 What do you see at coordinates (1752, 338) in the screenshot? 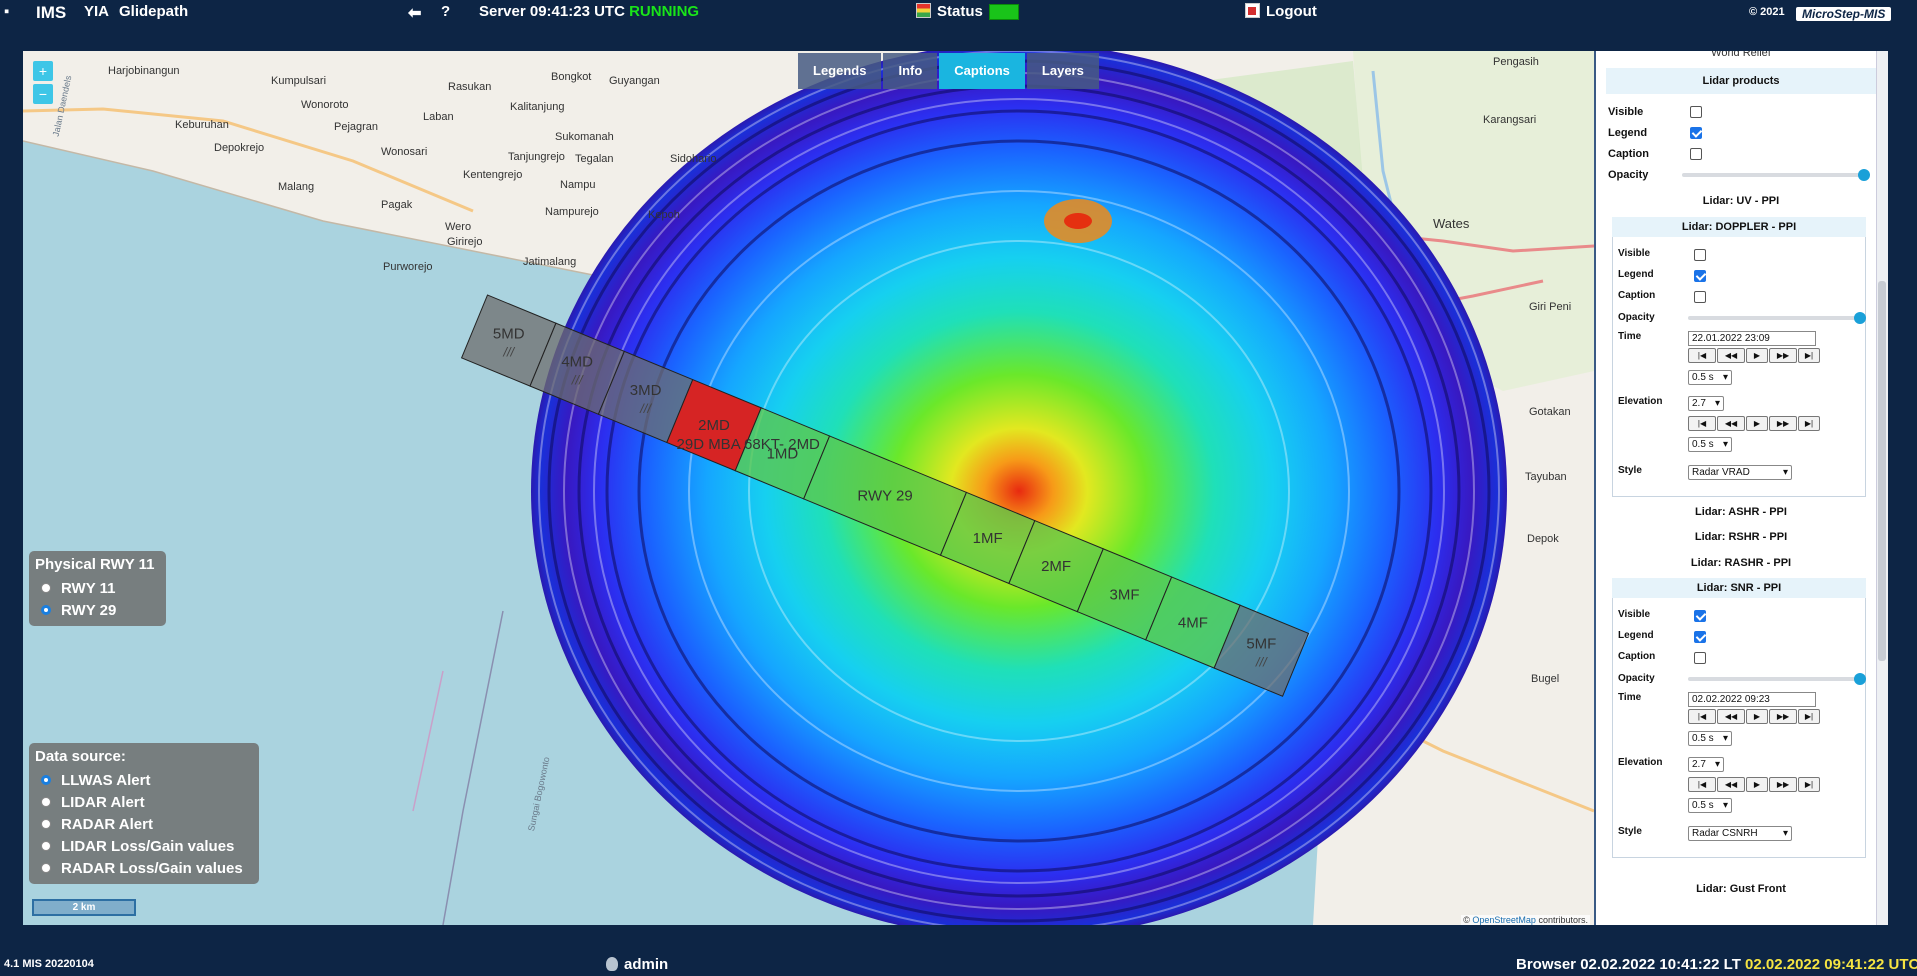
I see `doppler-time-input: 22.01.2022 23:09` at bounding box center [1752, 338].